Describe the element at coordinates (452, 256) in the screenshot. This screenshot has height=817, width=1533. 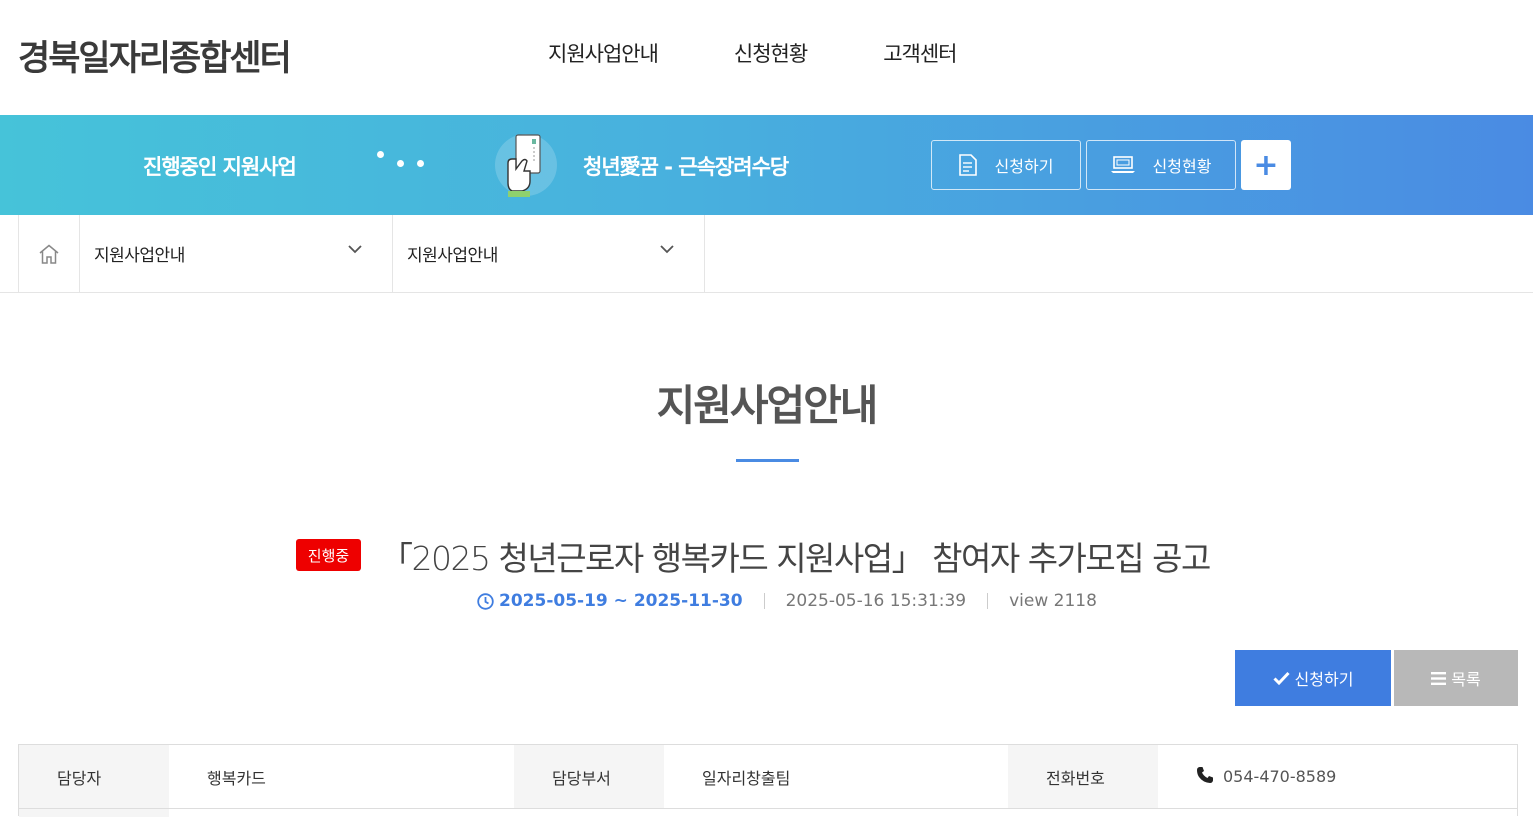
I see `breadcrumb-level2-label: 지원사업안내` at that location.